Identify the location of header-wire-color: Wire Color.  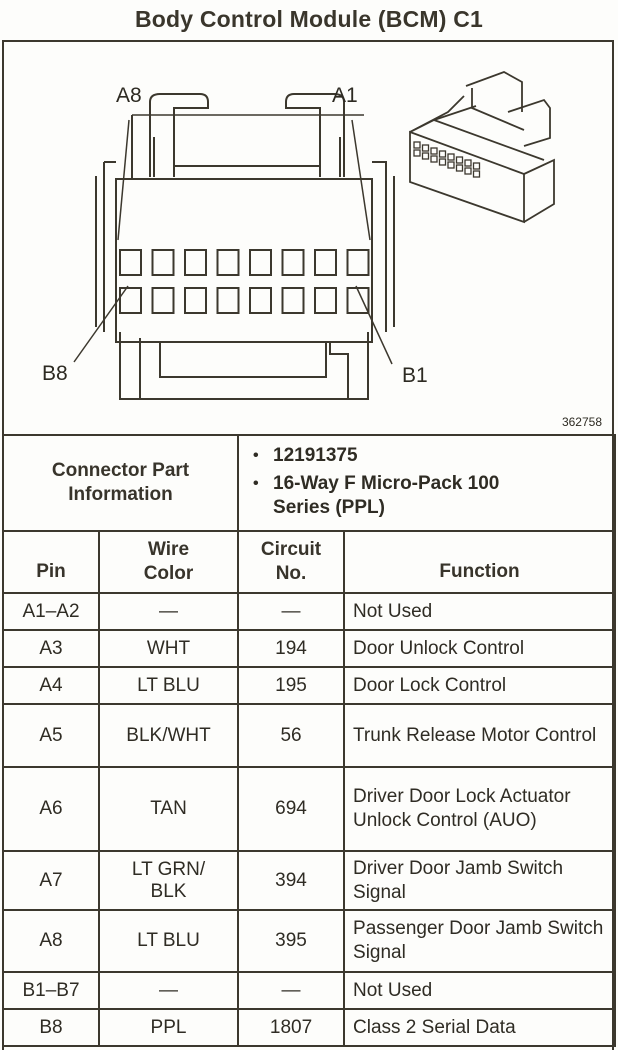
(168, 562).